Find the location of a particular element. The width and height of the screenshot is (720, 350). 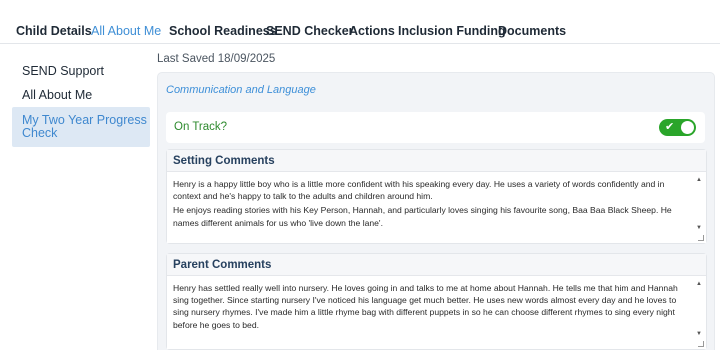

on-track-row: On Track? ✔ is located at coordinates (435, 127).